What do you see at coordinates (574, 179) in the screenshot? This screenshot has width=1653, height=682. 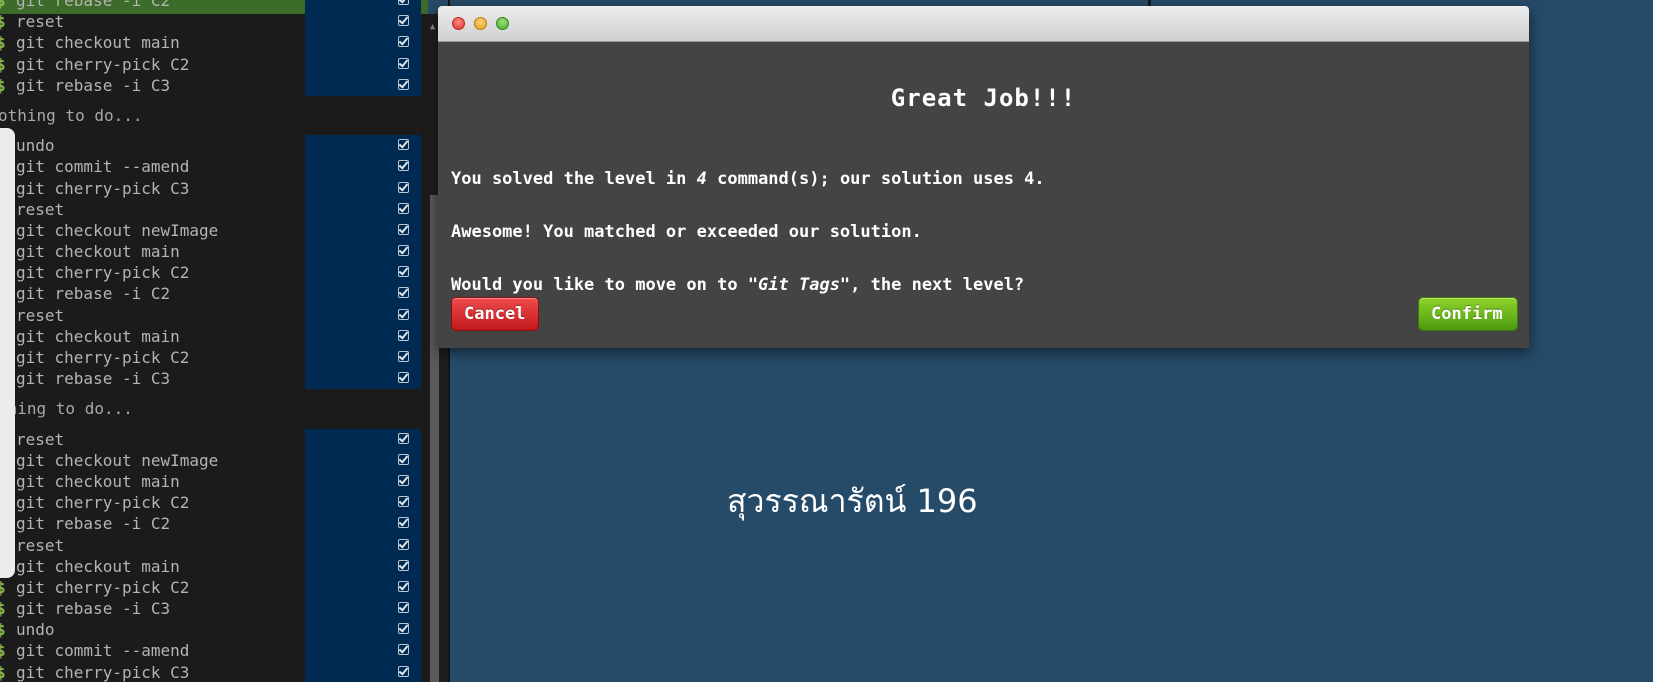 I see `solved-prefix: You solved the level in` at bounding box center [574, 179].